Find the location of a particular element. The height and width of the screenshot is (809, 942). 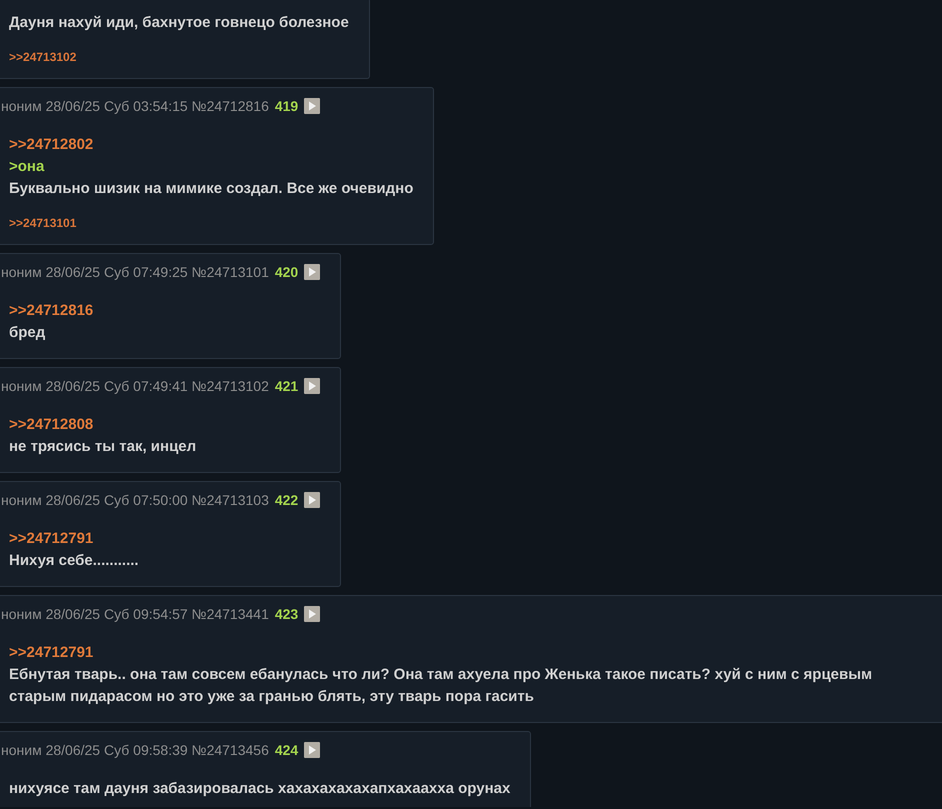

post-text: не трясись ты так, инцел is located at coordinates (103, 447).